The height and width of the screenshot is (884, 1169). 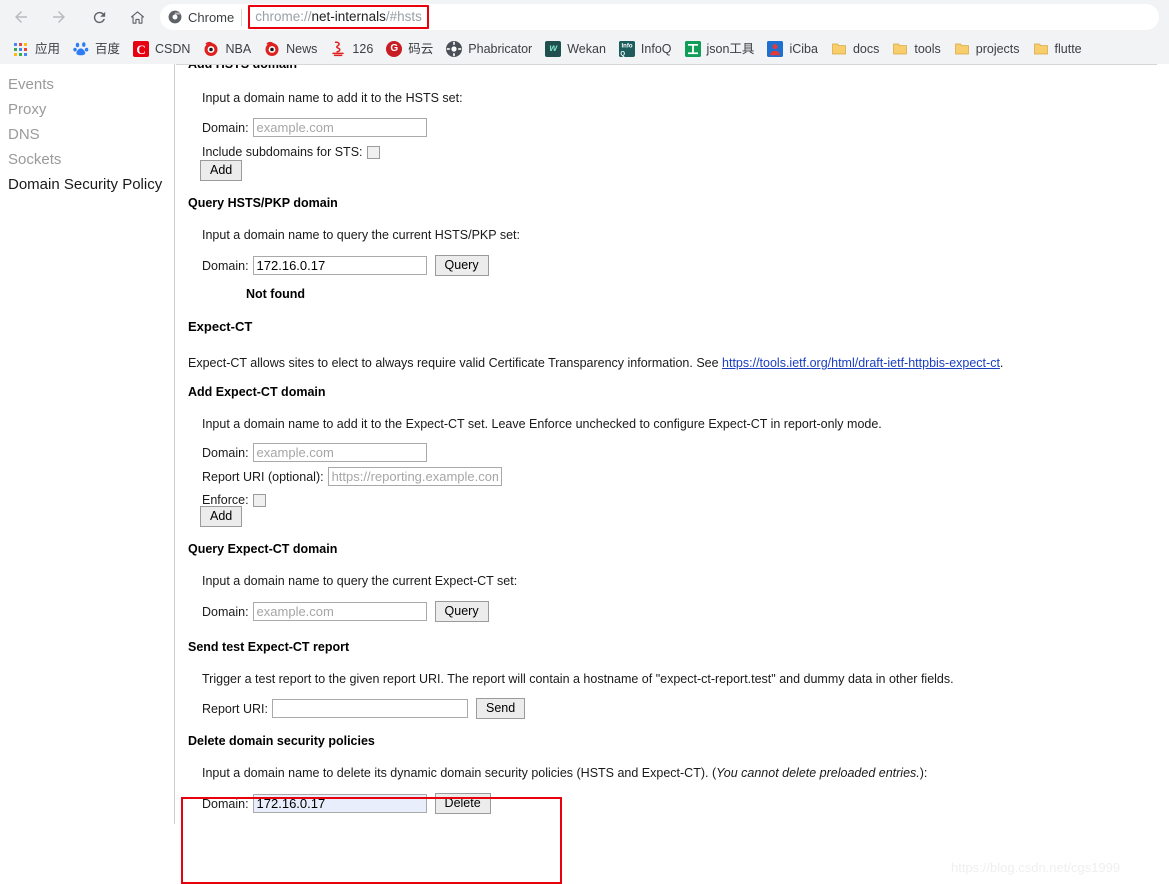 I want to click on chrome-badge-label: Chrome, so click(x=211, y=17).